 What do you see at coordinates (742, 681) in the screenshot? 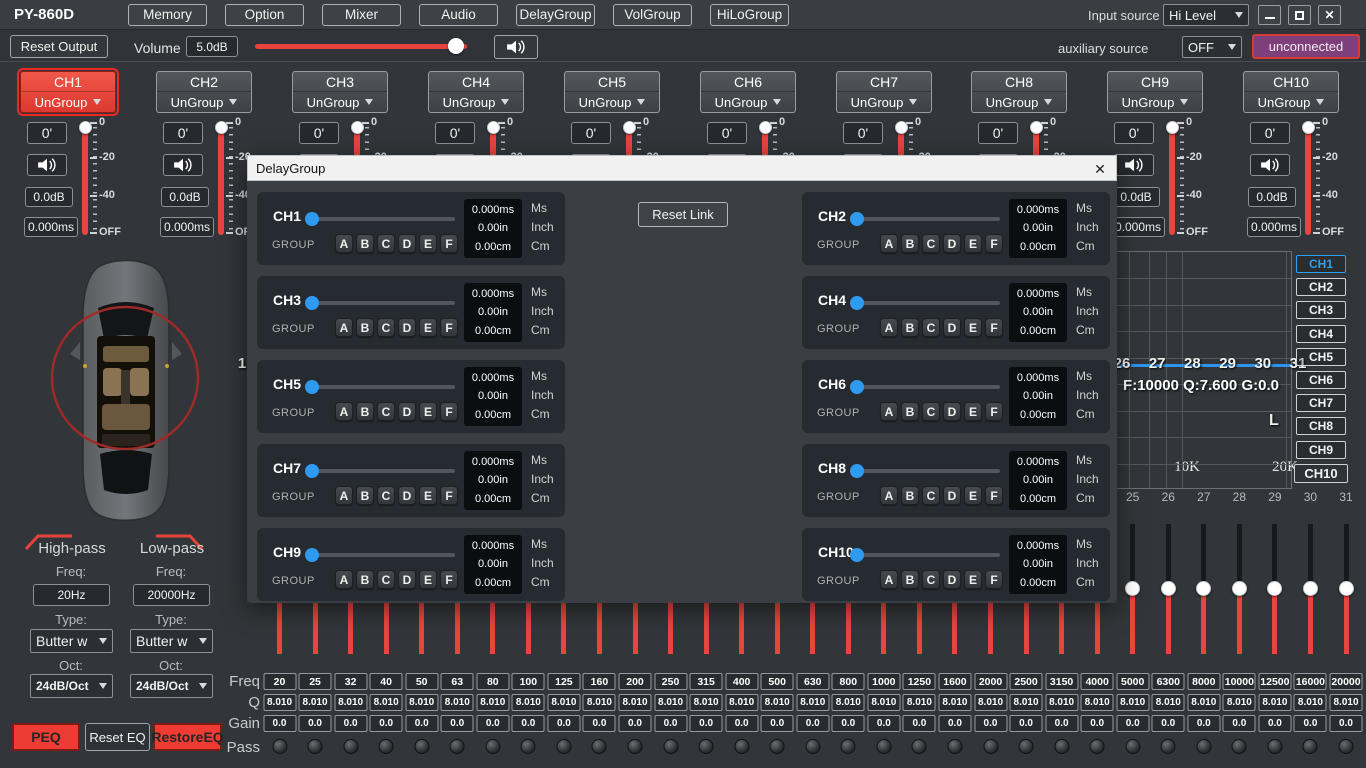
I see `eq-freq-value: 400` at bounding box center [742, 681].